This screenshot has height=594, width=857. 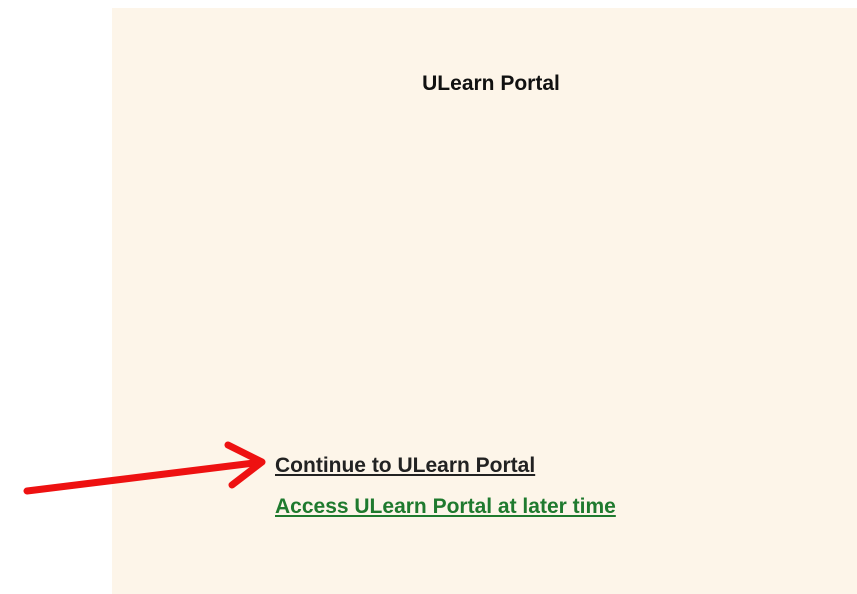 What do you see at coordinates (405, 466) in the screenshot?
I see `continue-to-portal-link: Continue to ULearn Portal` at bounding box center [405, 466].